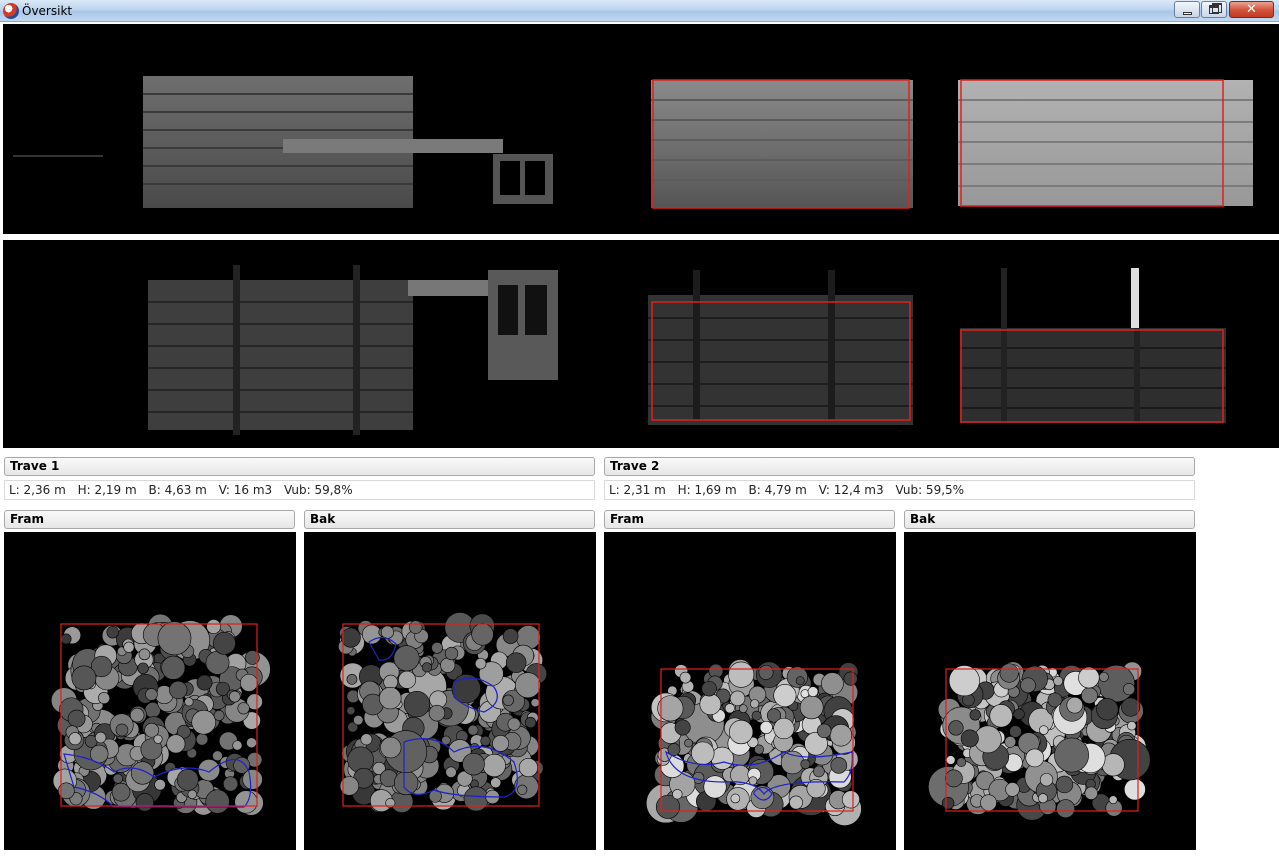  I want to click on window-title: Översikt, so click(47, 11).